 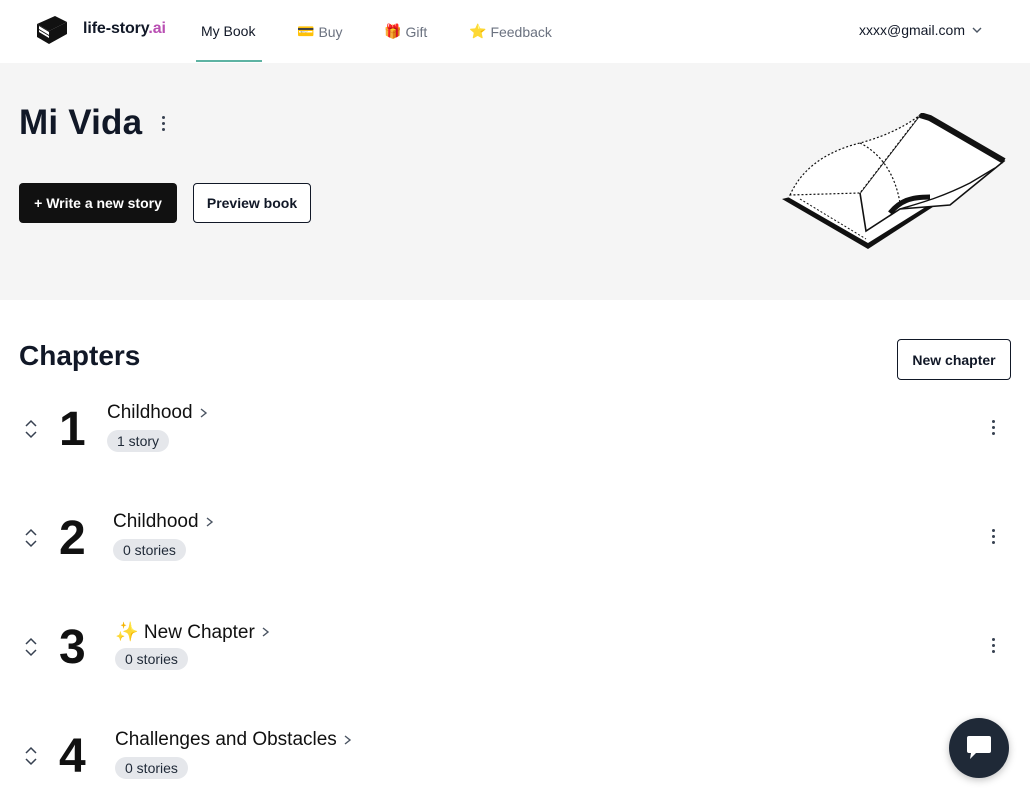 I want to click on book-title: Mi Vida, so click(x=81, y=122).